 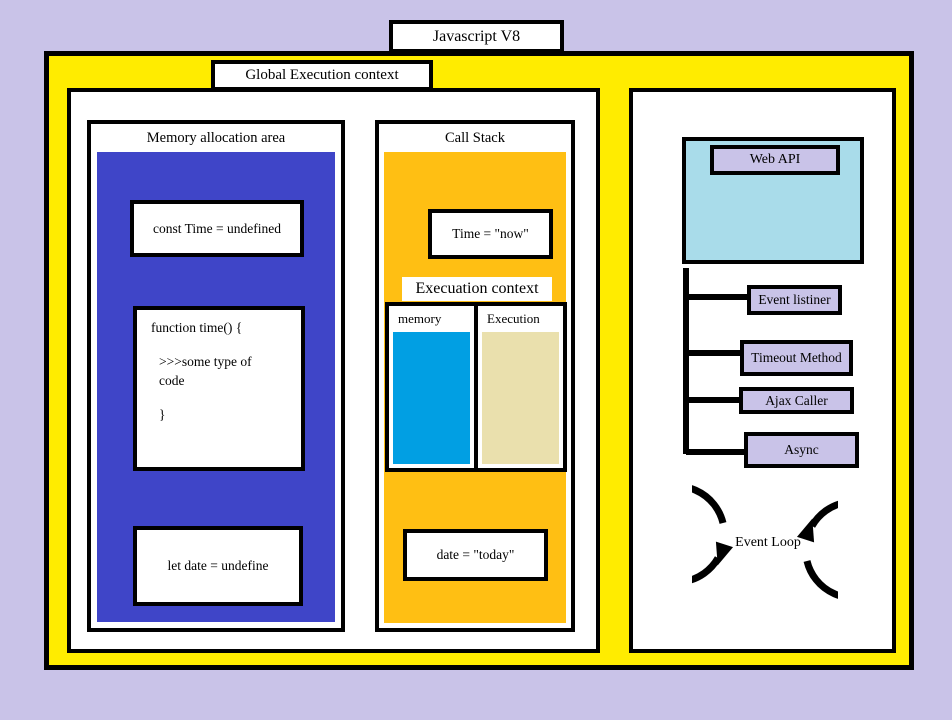 I want to click on execution-context-memory-header: memory, so click(x=431, y=319).